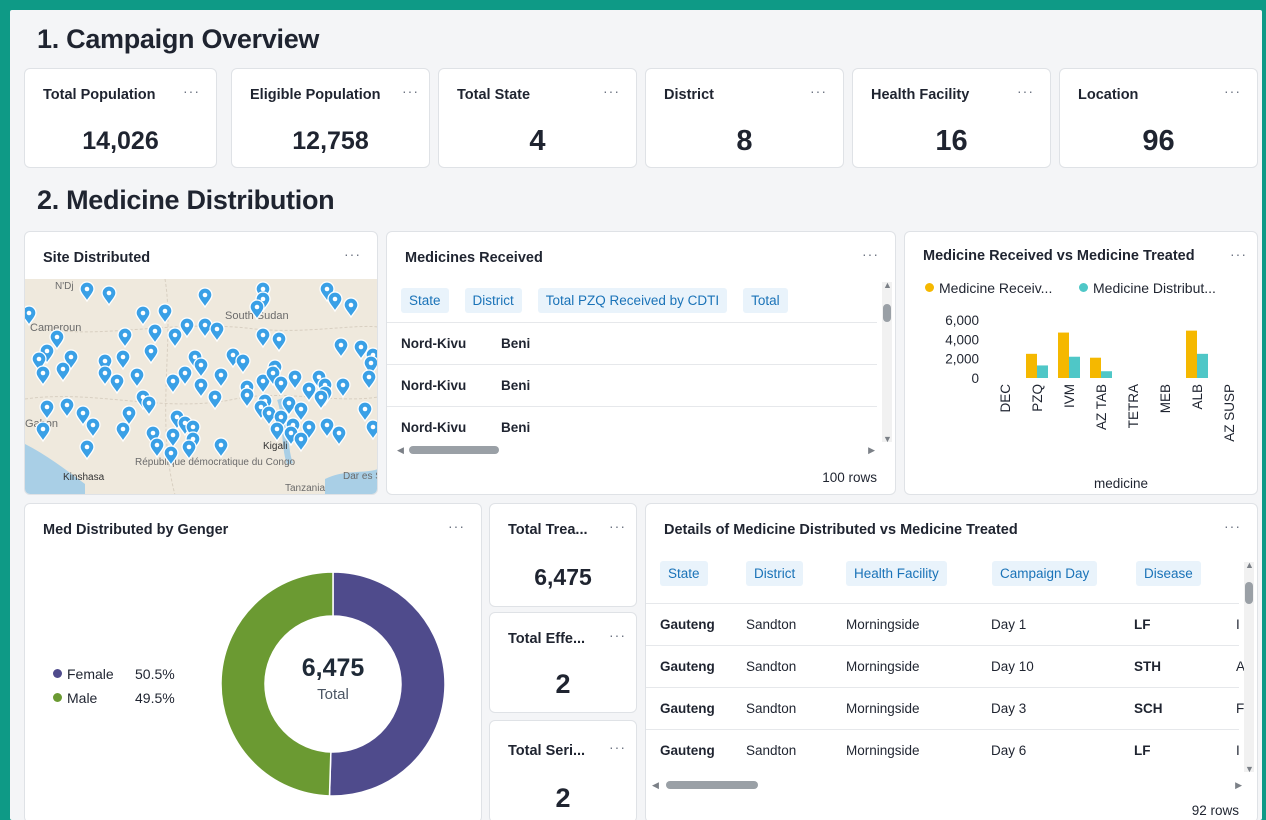  I want to click on kpi-value: 8, so click(744, 141).